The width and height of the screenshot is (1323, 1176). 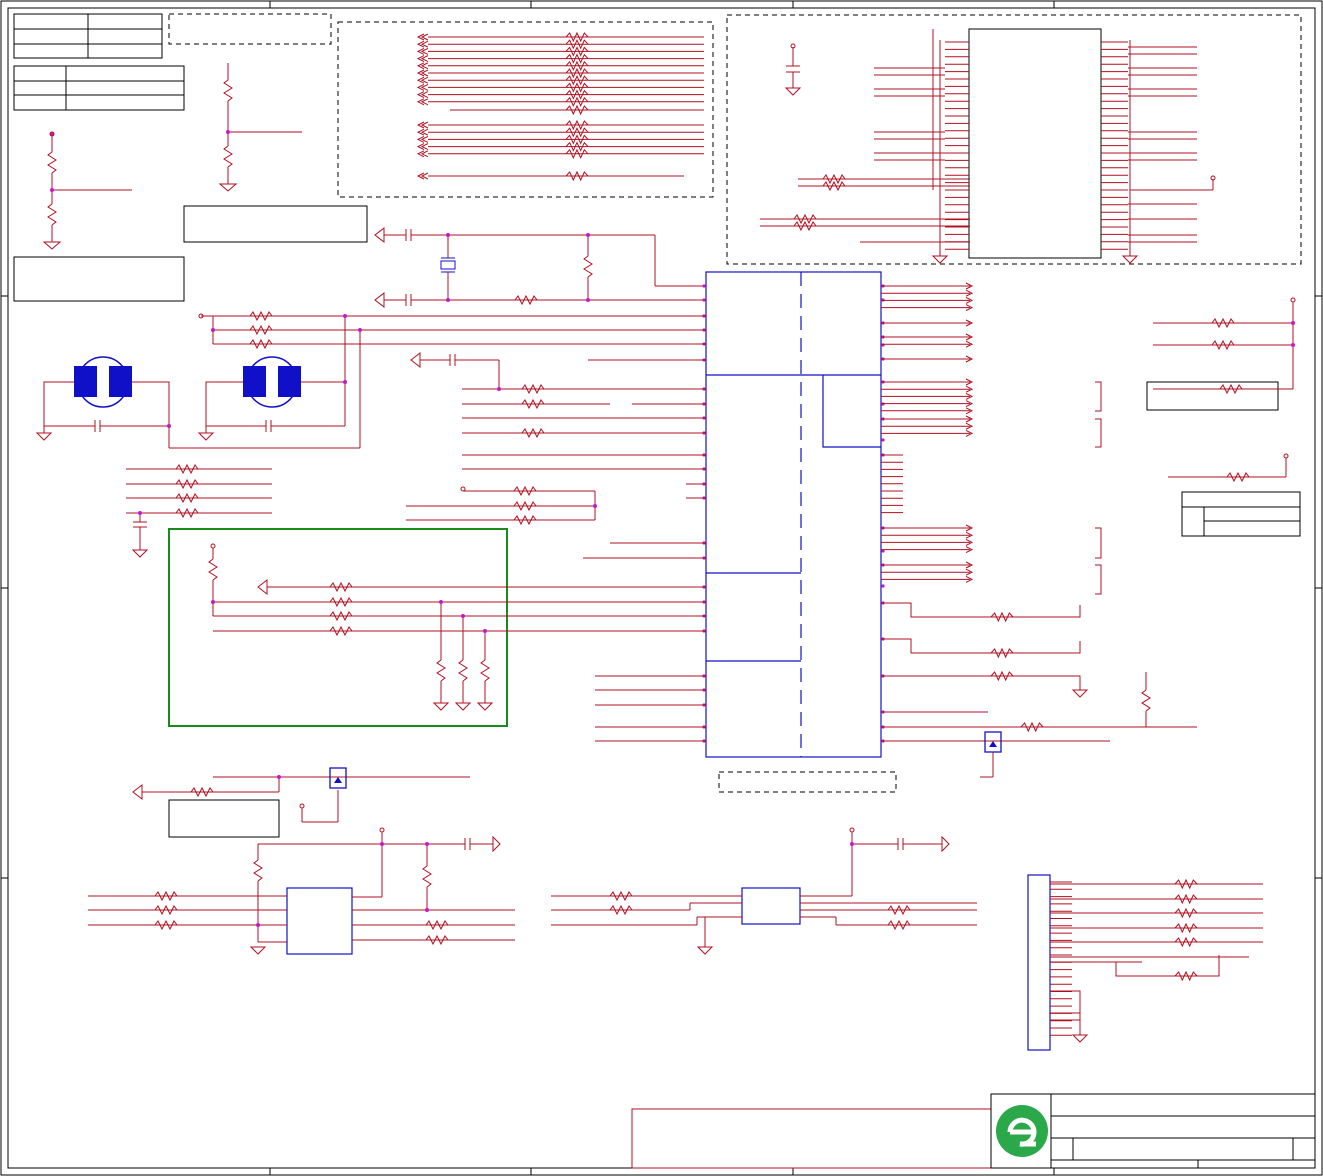 I want to click on mcu-left-signals, so click(x=416, y=546).